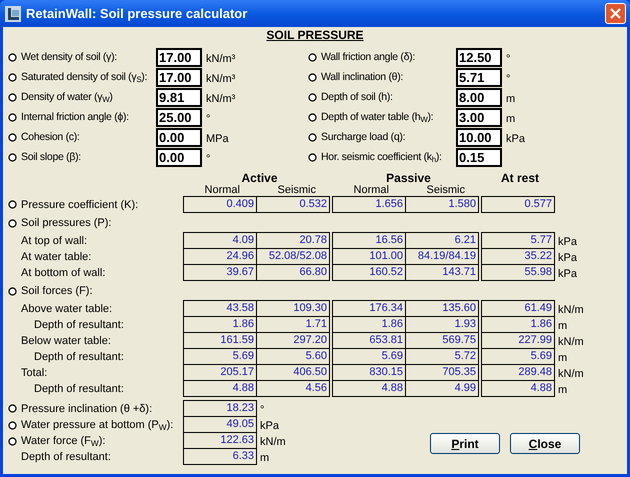  Describe the element at coordinates (63, 441) in the screenshot. I see `row-label: Water force (F$_{W}$):` at that location.